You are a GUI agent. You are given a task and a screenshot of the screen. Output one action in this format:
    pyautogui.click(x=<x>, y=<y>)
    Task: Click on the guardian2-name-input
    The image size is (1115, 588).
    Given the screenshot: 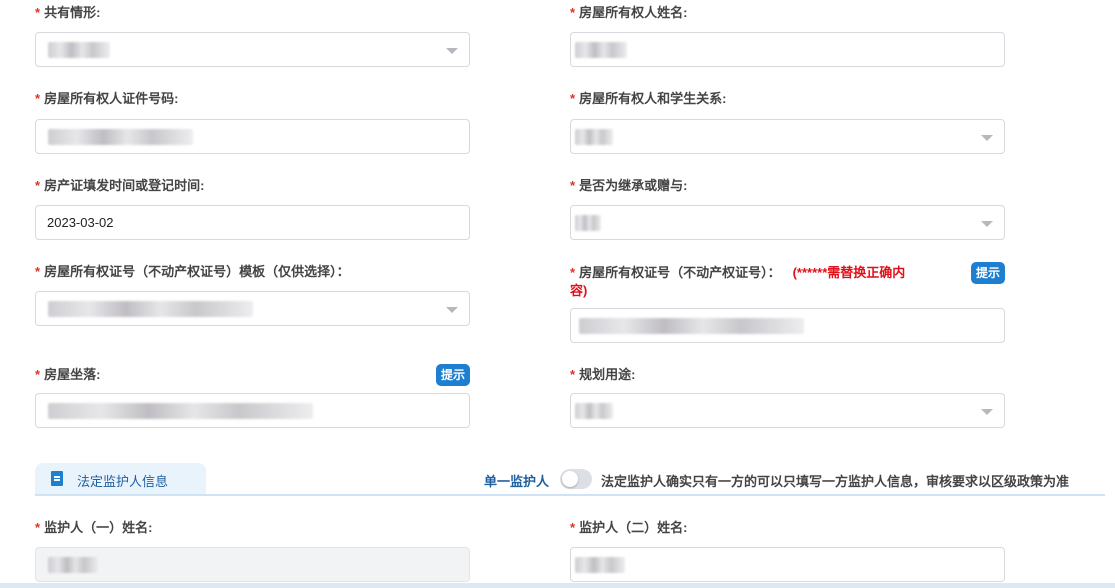 What is the action you would take?
    pyautogui.click(x=787, y=564)
    